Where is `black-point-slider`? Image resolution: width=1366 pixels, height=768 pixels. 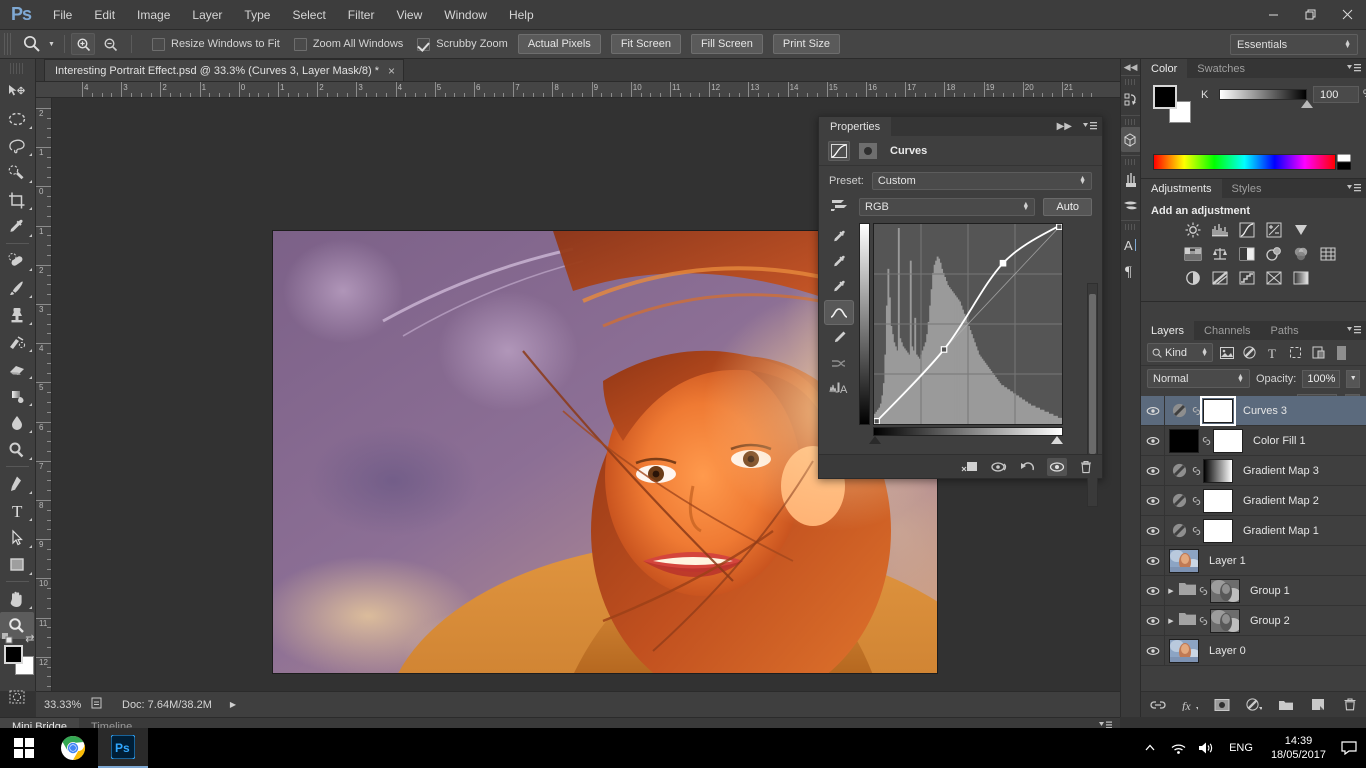
black-point-slider is located at coordinates (875, 440).